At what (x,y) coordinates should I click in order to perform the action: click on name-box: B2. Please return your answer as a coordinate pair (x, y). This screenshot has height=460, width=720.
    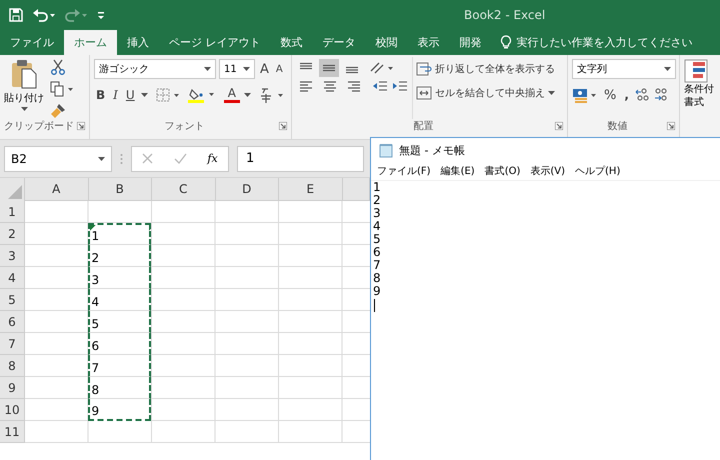
    Looking at the image, I should click on (58, 159).